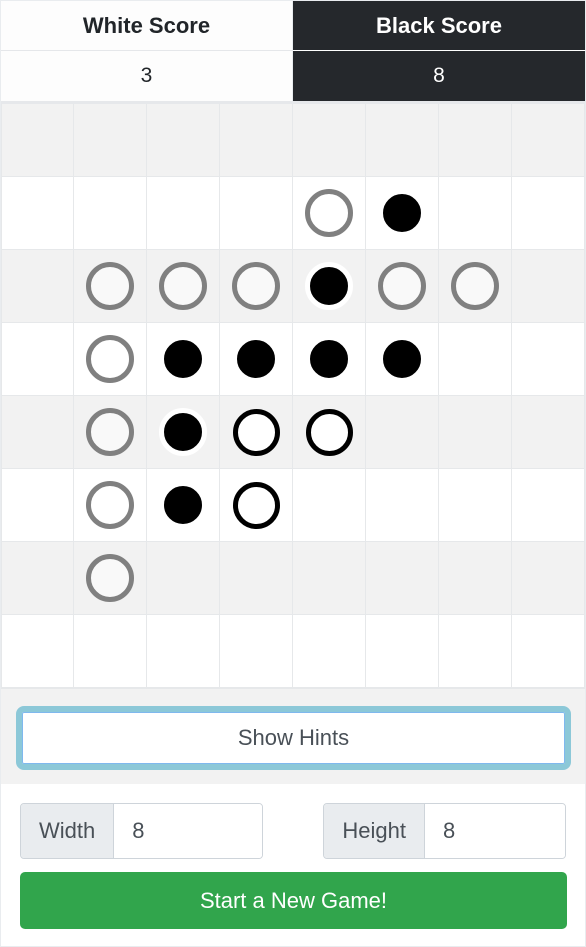 The image size is (586, 947). I want to click on hints-bar: Show Hints, so click(293, 736).